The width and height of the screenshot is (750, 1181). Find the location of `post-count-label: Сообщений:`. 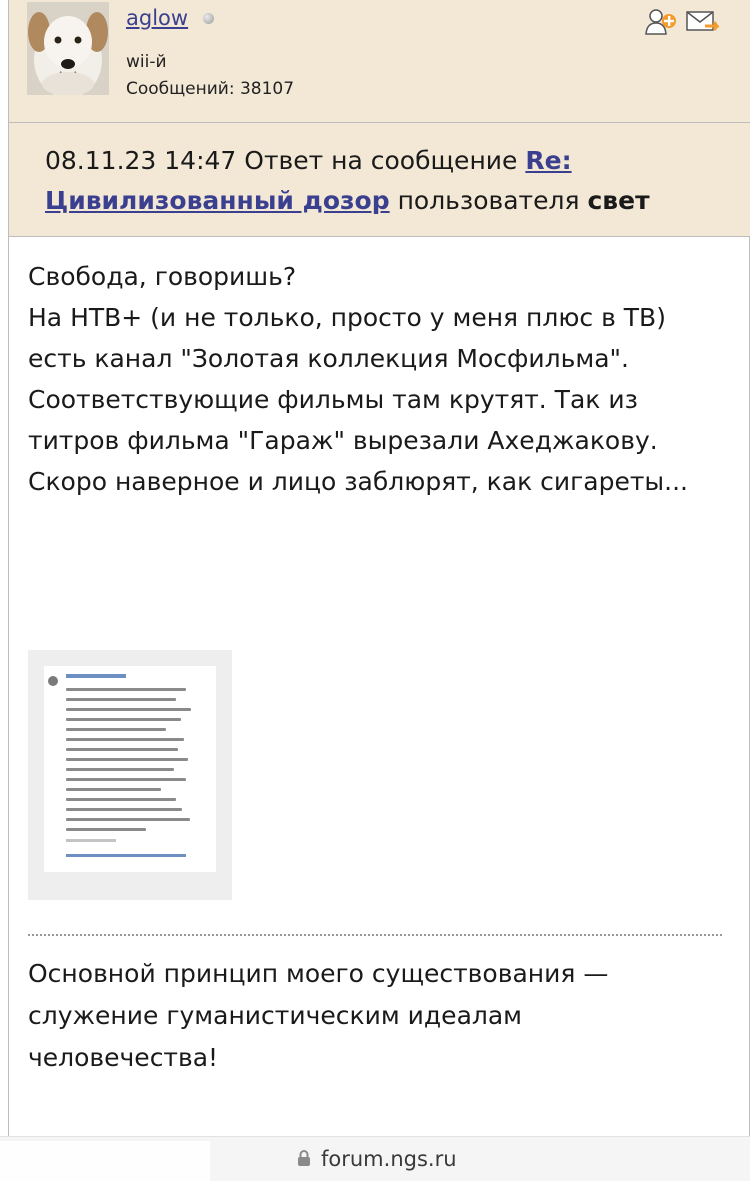

post-count-label: Сообщений: is located at coordinates (180, 89).